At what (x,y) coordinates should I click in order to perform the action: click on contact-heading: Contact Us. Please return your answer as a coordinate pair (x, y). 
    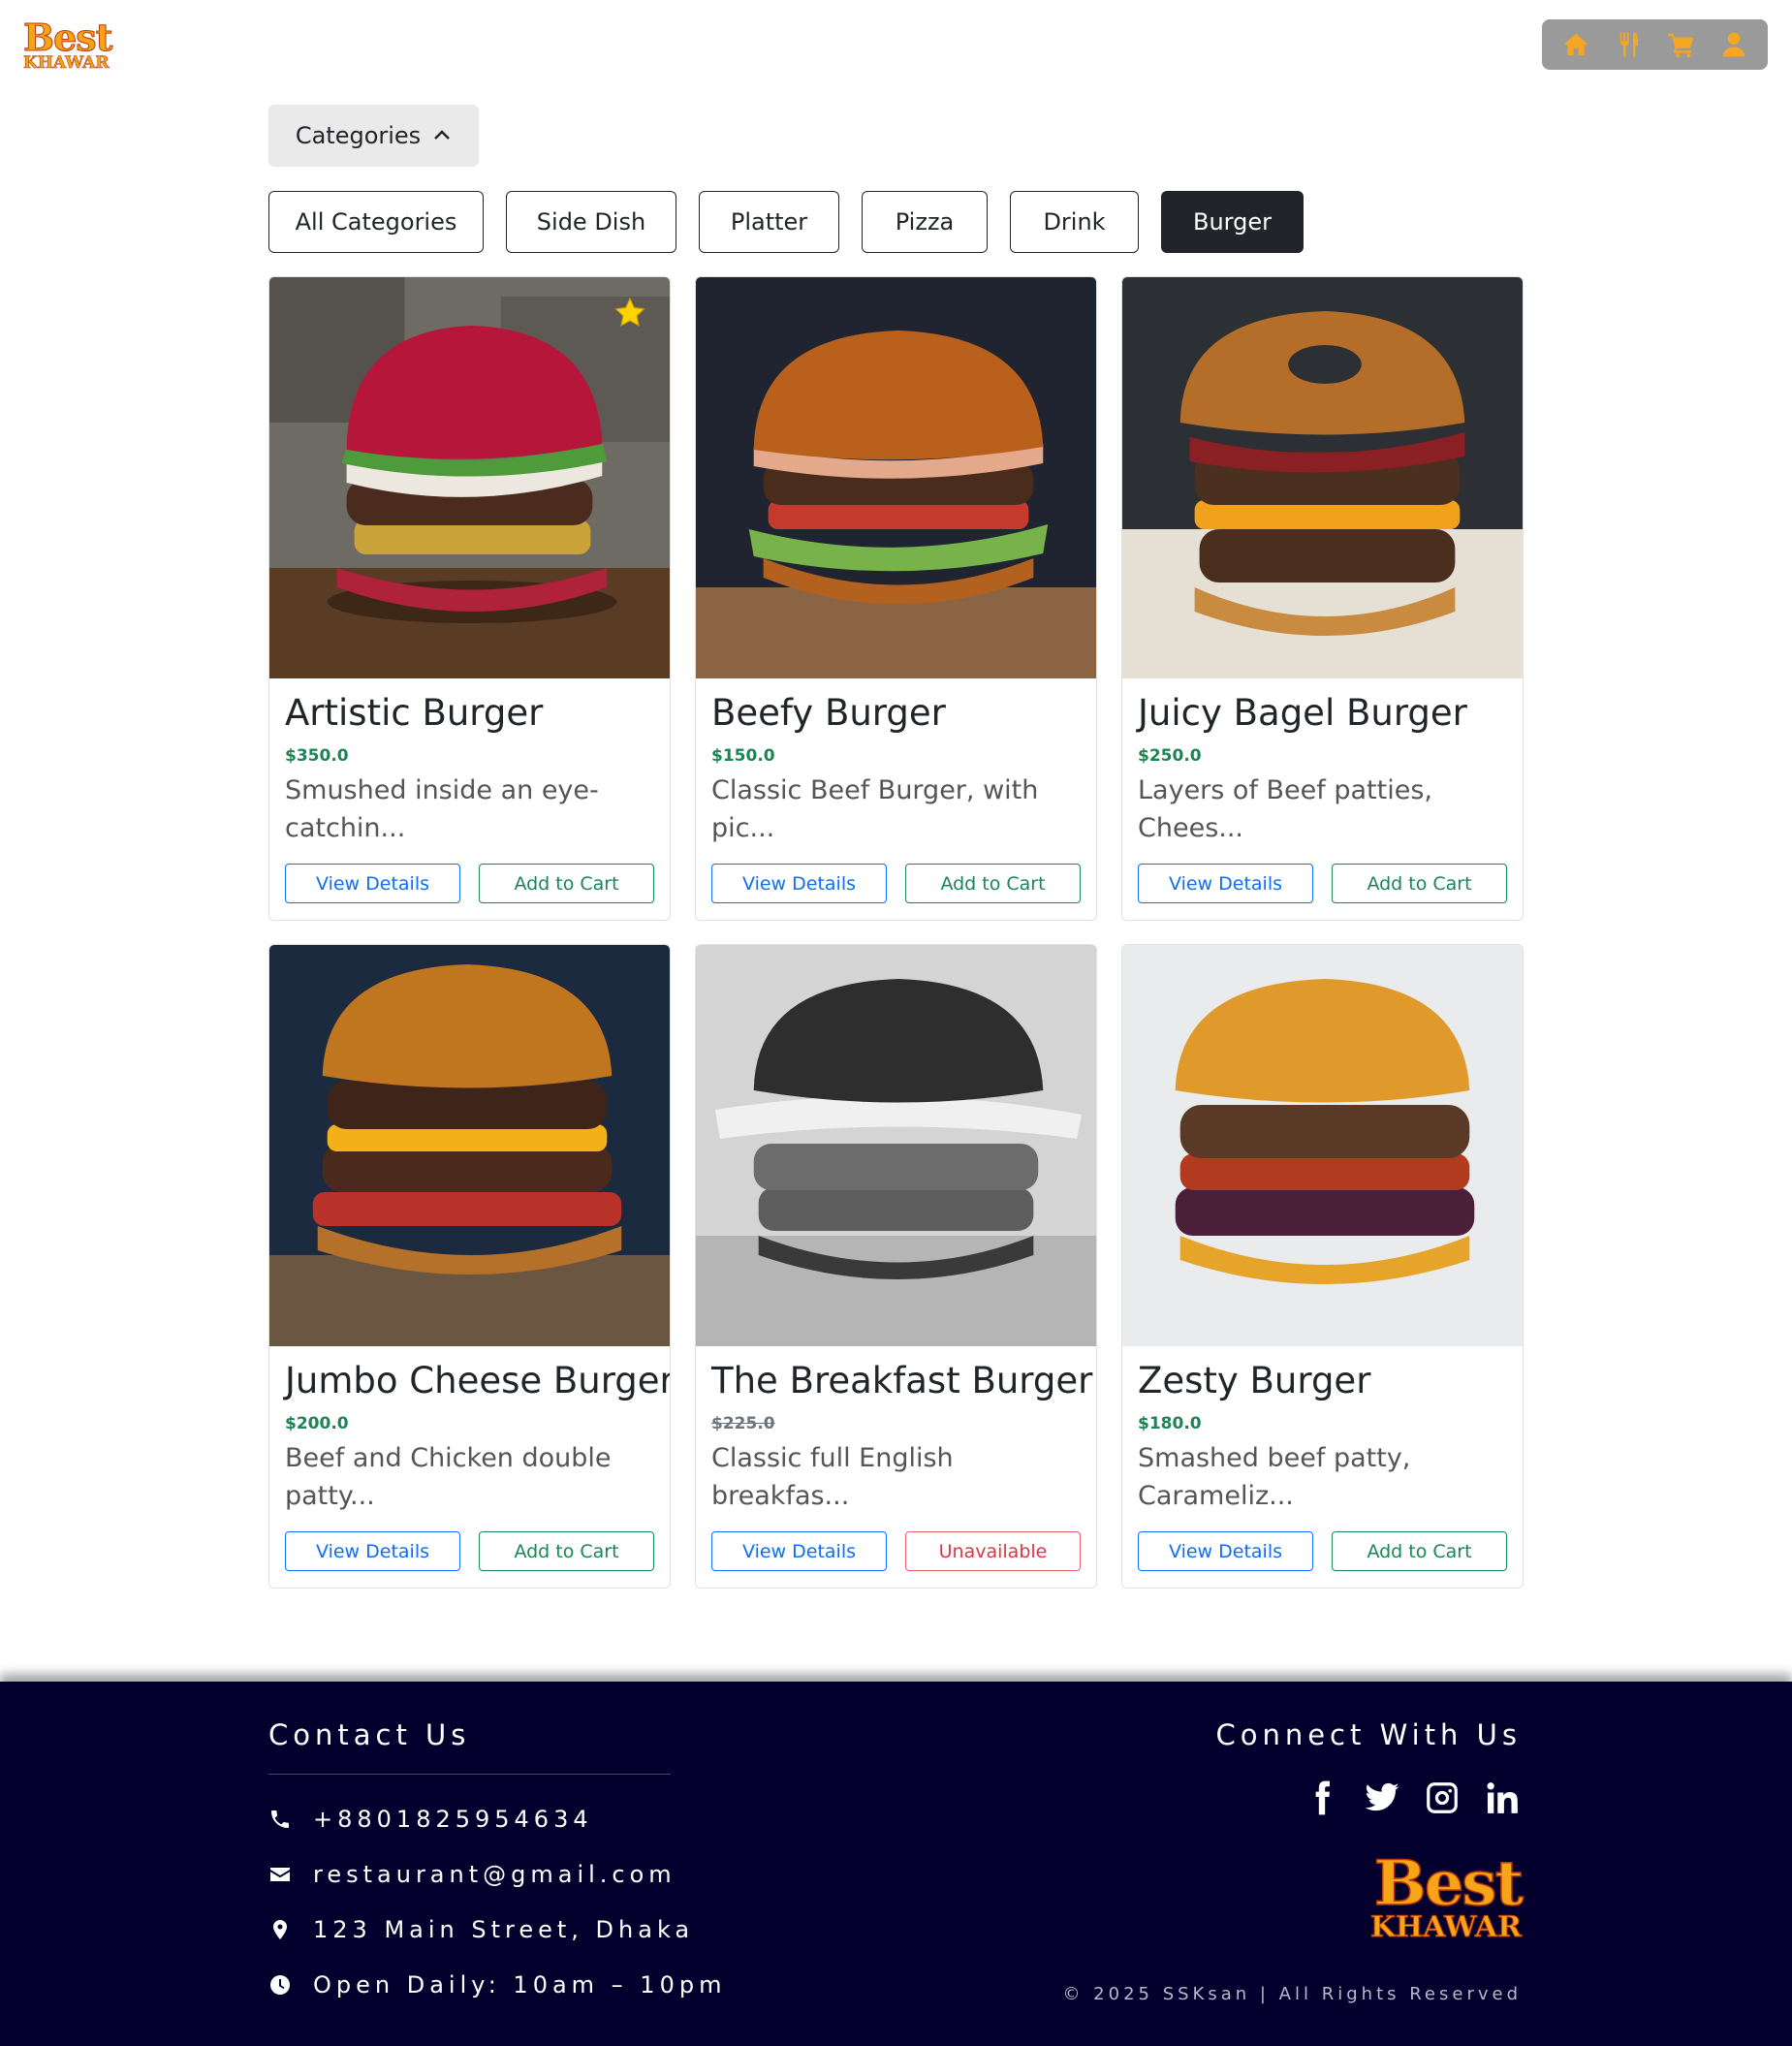
    Looking at the image, I should click on (370, 1734).